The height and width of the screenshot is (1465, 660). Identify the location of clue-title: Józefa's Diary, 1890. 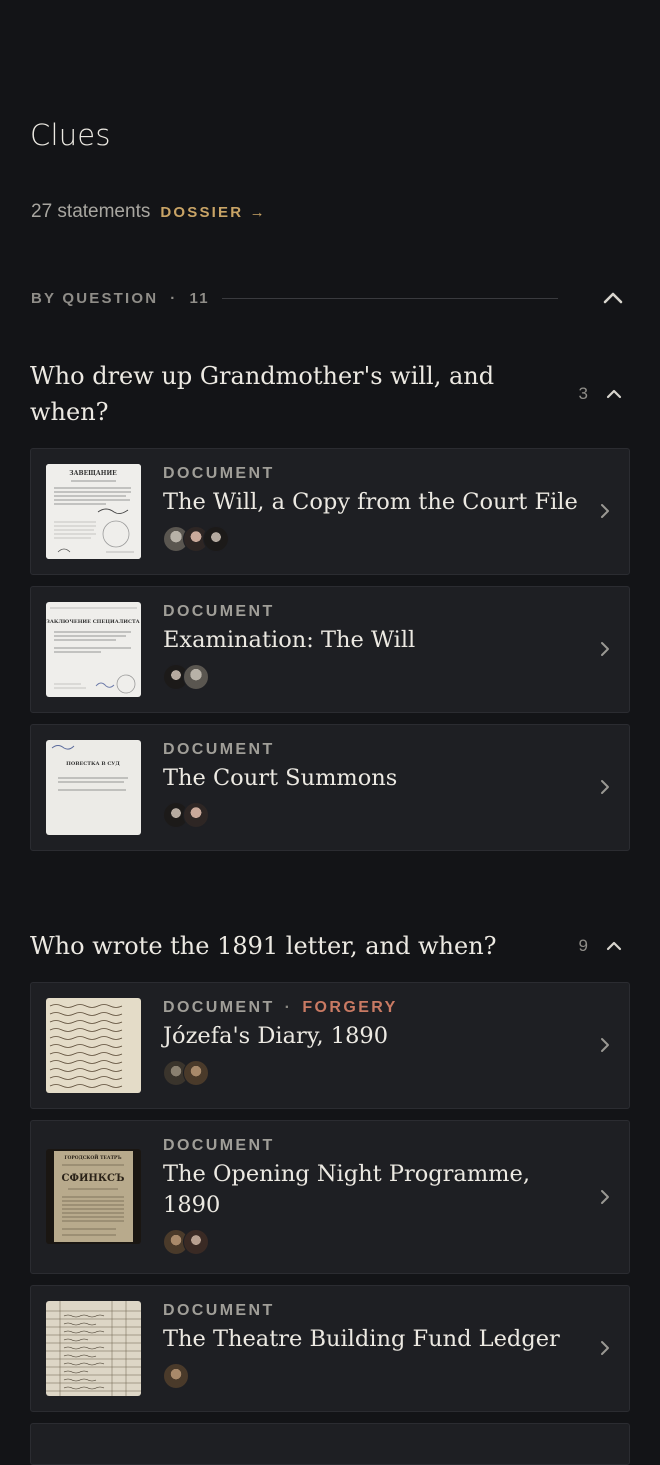
(276, 1036).